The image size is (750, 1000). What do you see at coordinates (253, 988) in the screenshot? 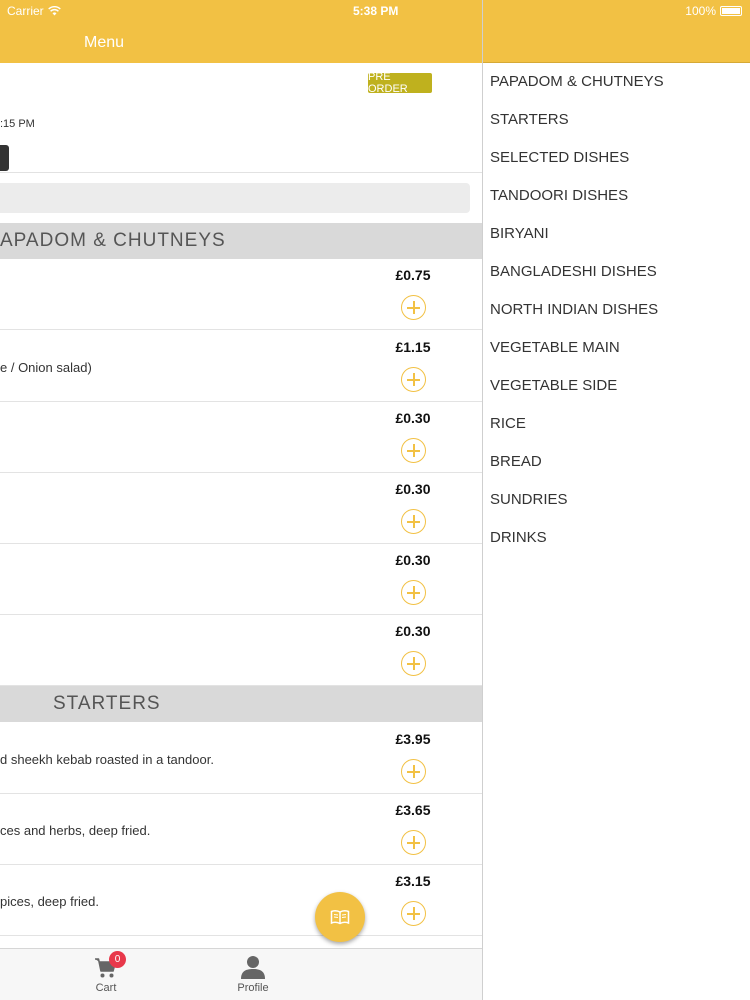
I see `tab-profile-label: Profile` at bounding box center [253, 988].